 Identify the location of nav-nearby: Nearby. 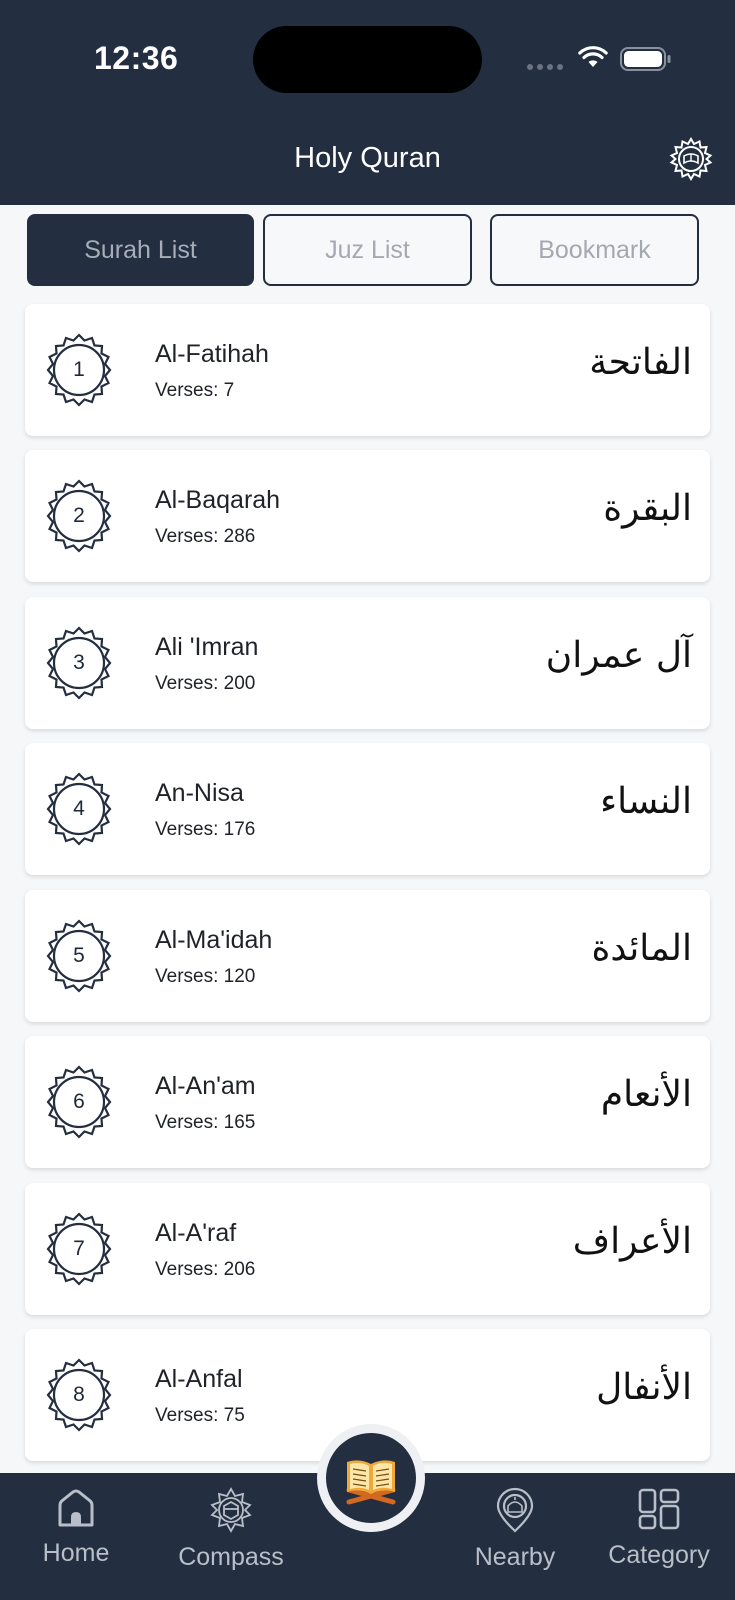
(515, 1536).